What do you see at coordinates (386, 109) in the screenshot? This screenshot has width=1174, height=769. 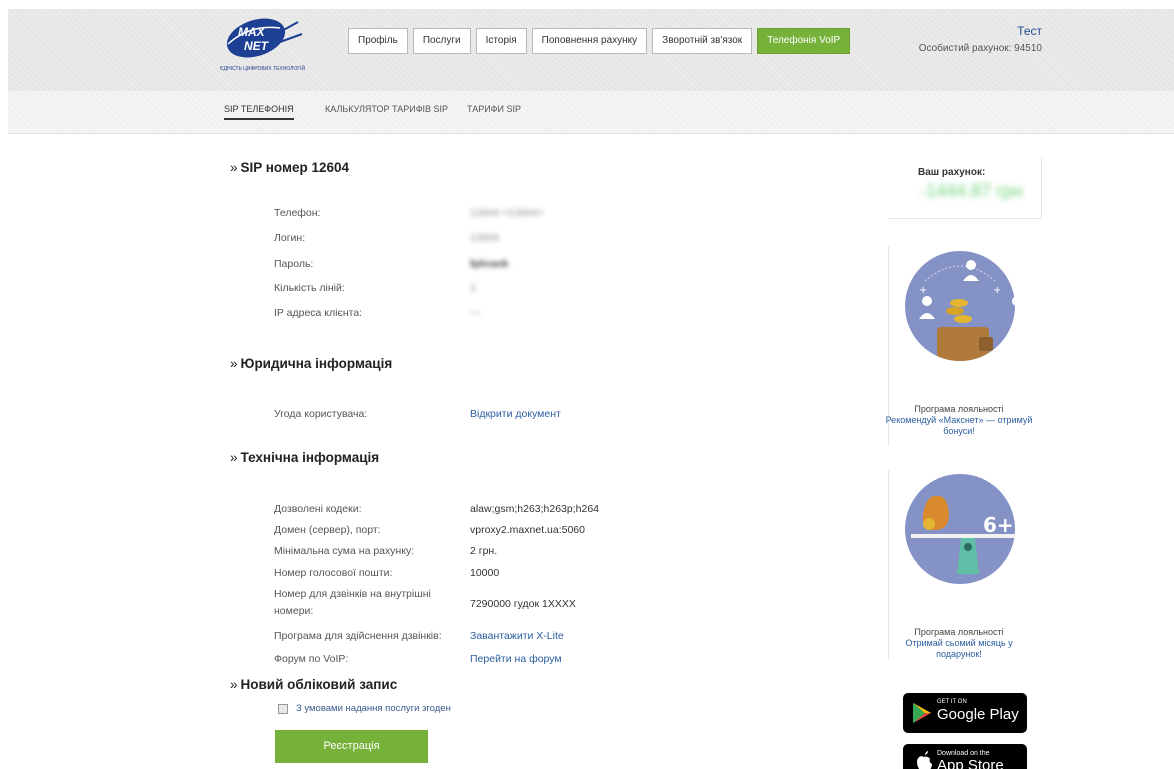 I see `tab-sip-calculator: КАЛЬКУЛЯТОР ТАРИФІВ SIP` at bounding box center [386, 109].